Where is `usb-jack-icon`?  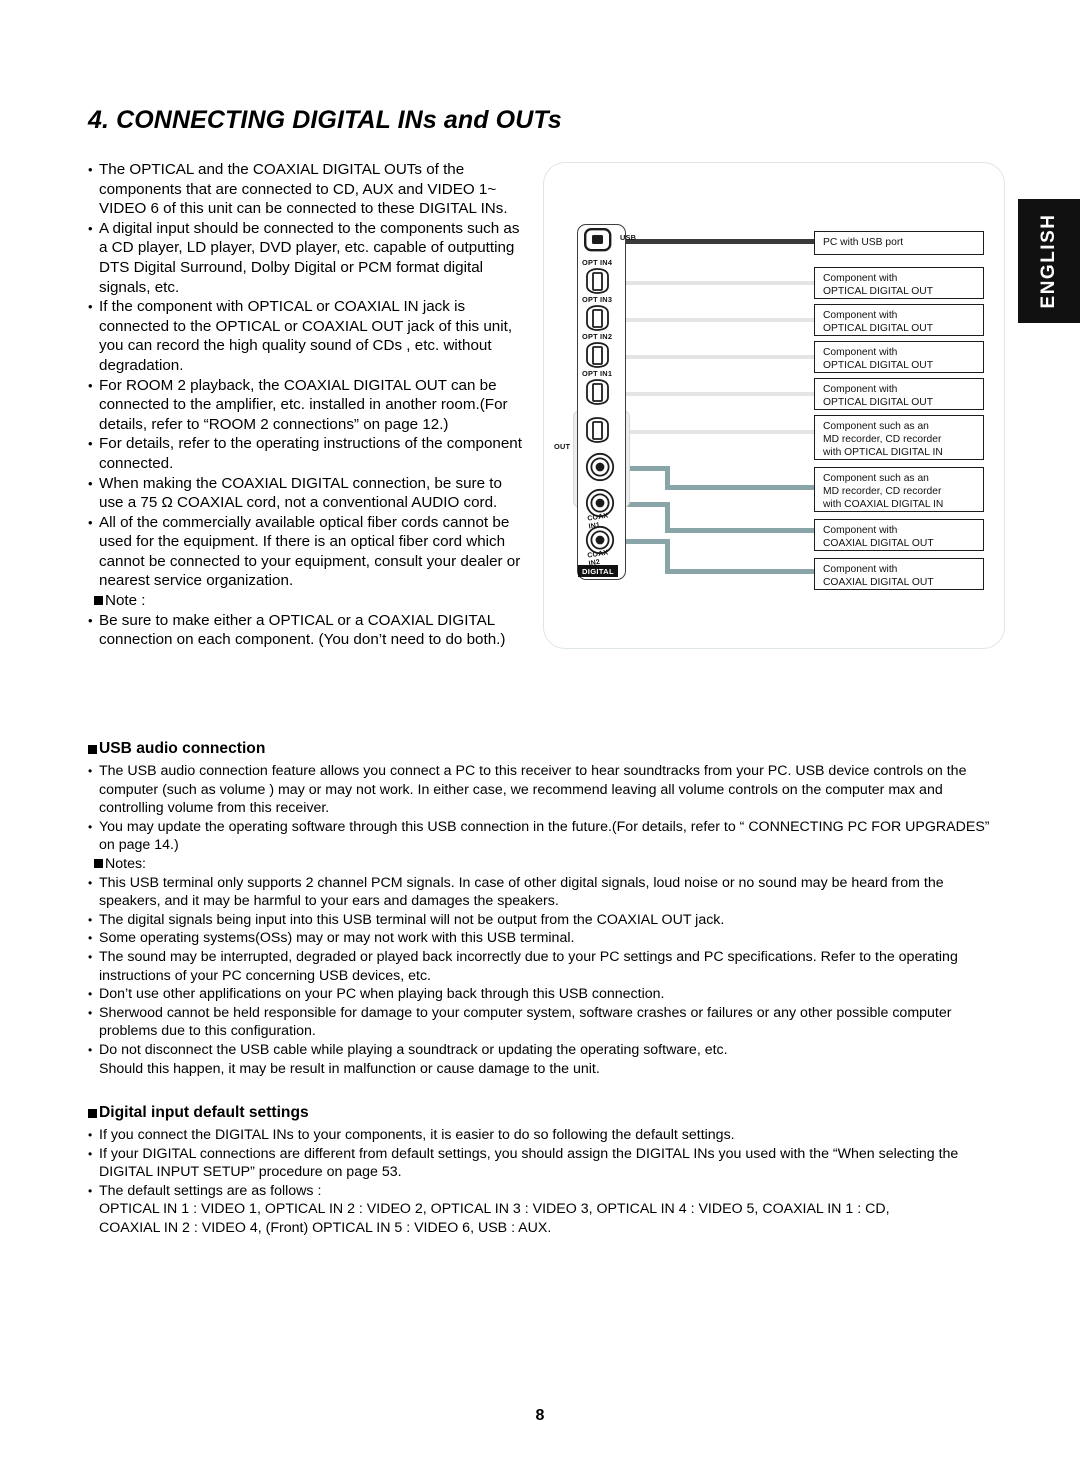 usb-jack-icon is located at coordinates (598, 240).